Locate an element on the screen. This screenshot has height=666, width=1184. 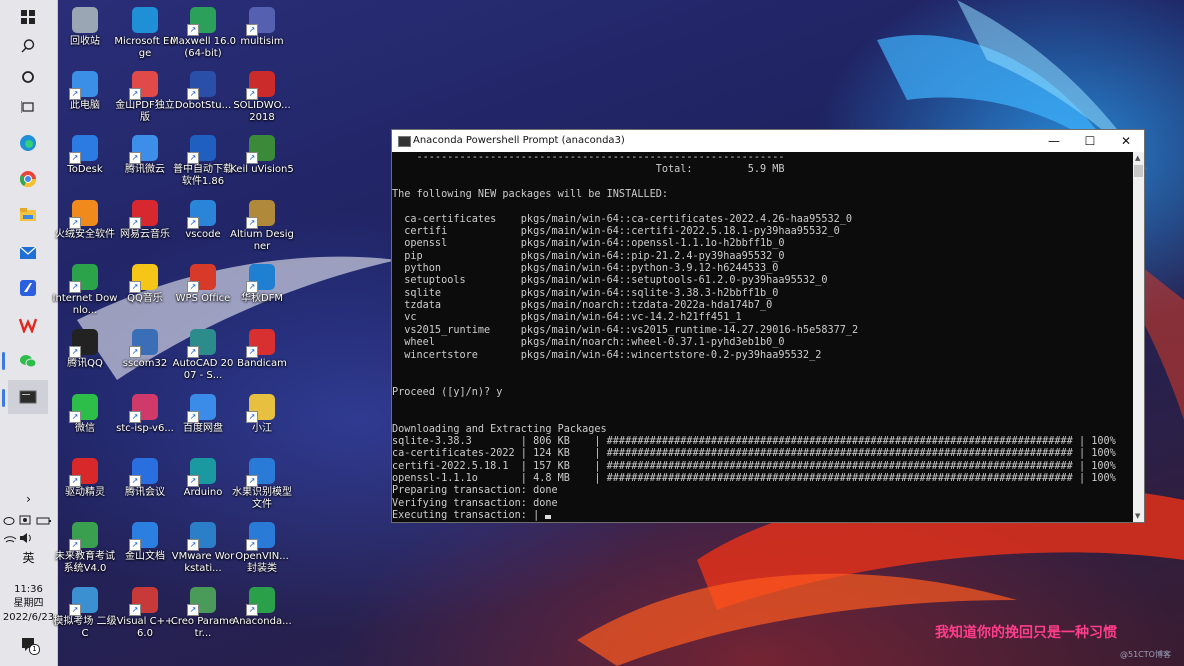
desktop-icon: ↗ Maxwell 16.0 (64-bit) is located at coordinates (203, 33).